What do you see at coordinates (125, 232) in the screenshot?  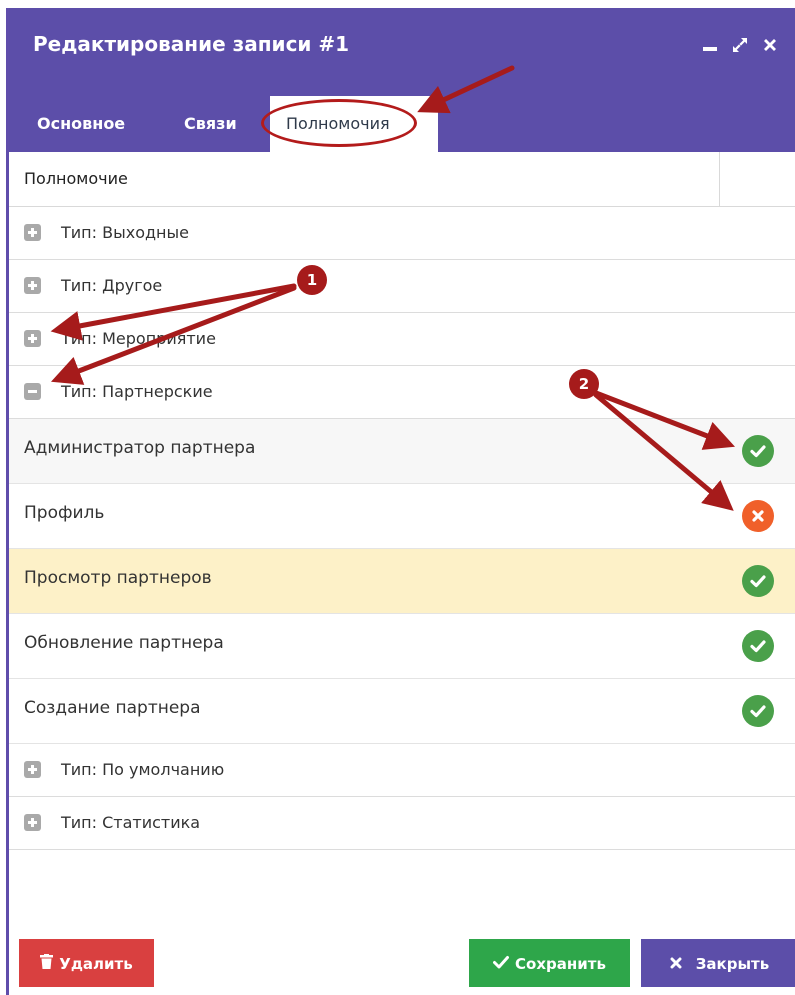 I see `group-label: Тип: Выходные` at bounding box center [125, 232].